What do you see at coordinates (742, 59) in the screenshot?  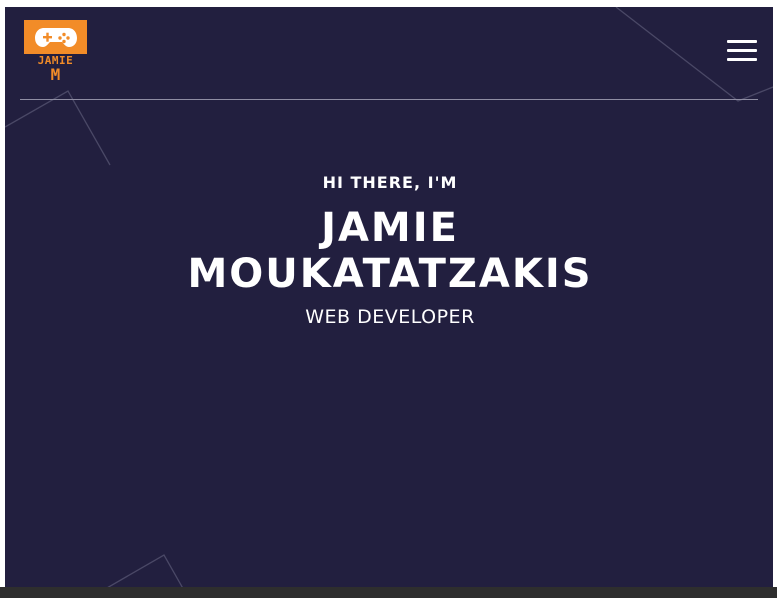 I see `menu-bar-bottom` at bounding box center [742, 59].